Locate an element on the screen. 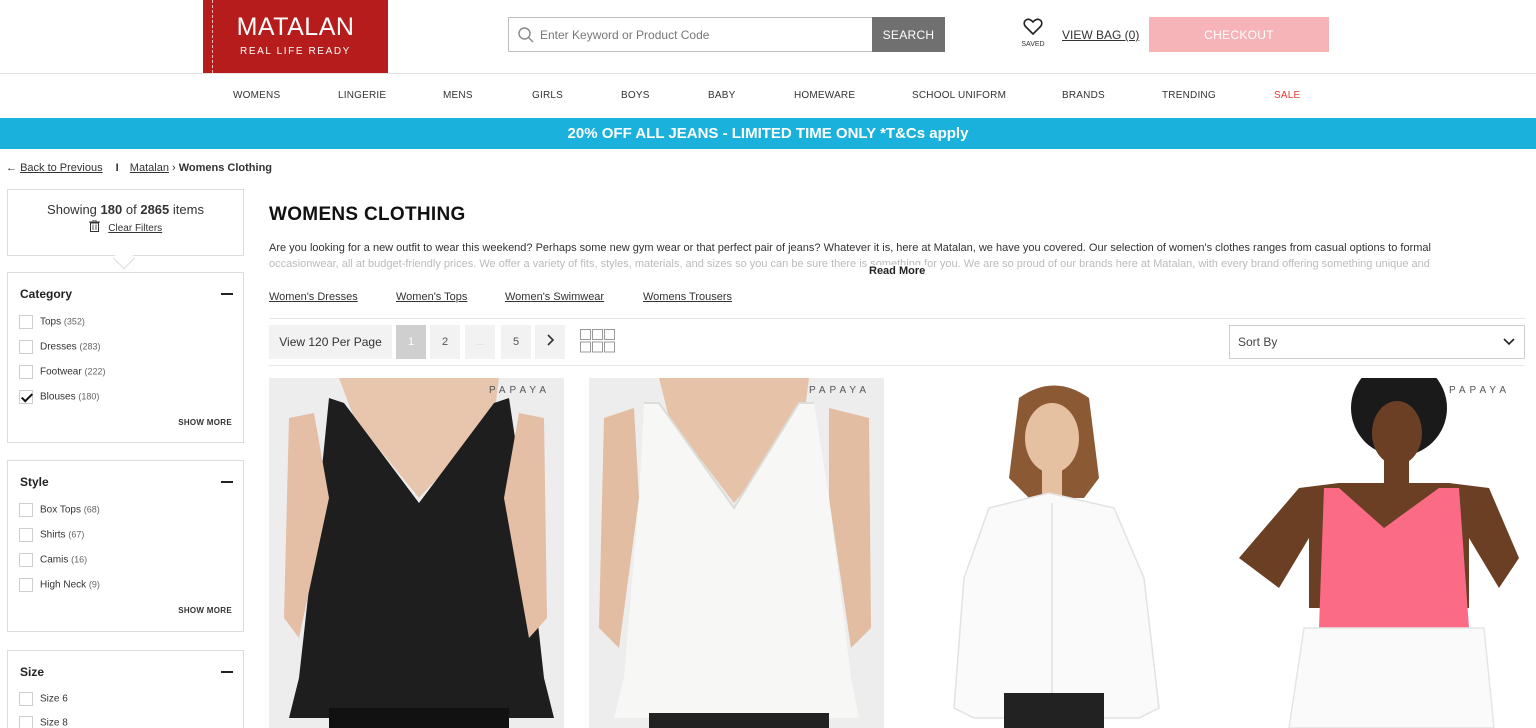 Image resolution: width=1536 pixels, height=728 pixels. page-1-button: 1 is located at coordinates (411, 342).